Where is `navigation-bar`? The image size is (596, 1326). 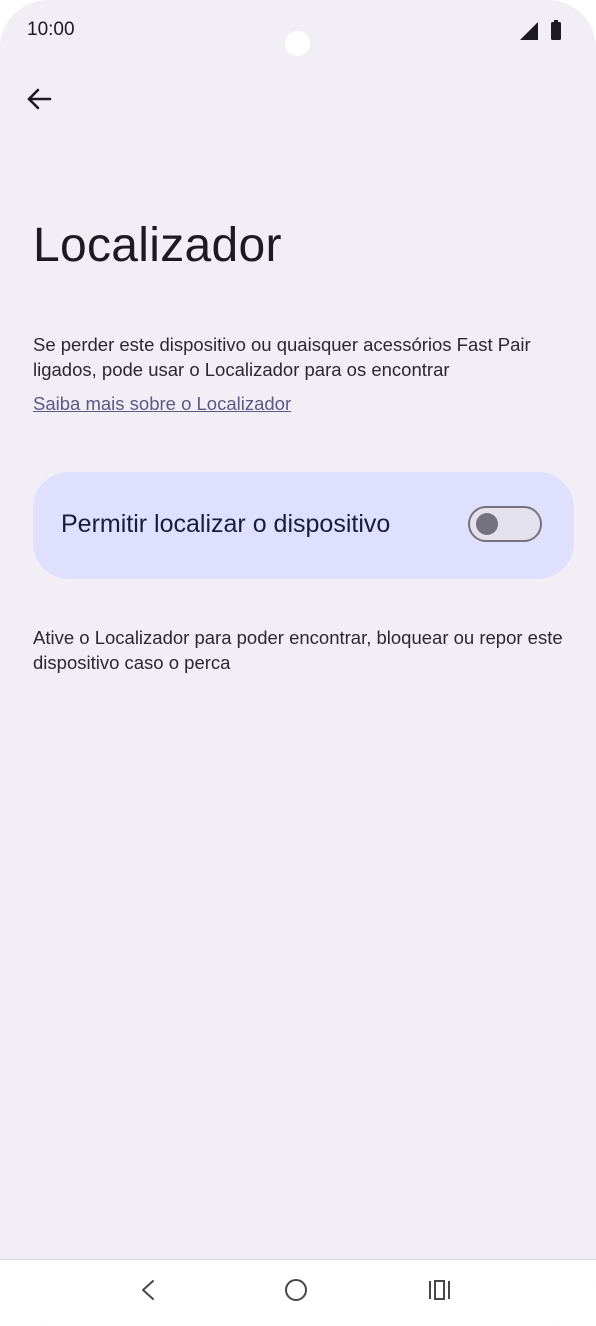 navigation-bar is located at coordinates (298, 1292).